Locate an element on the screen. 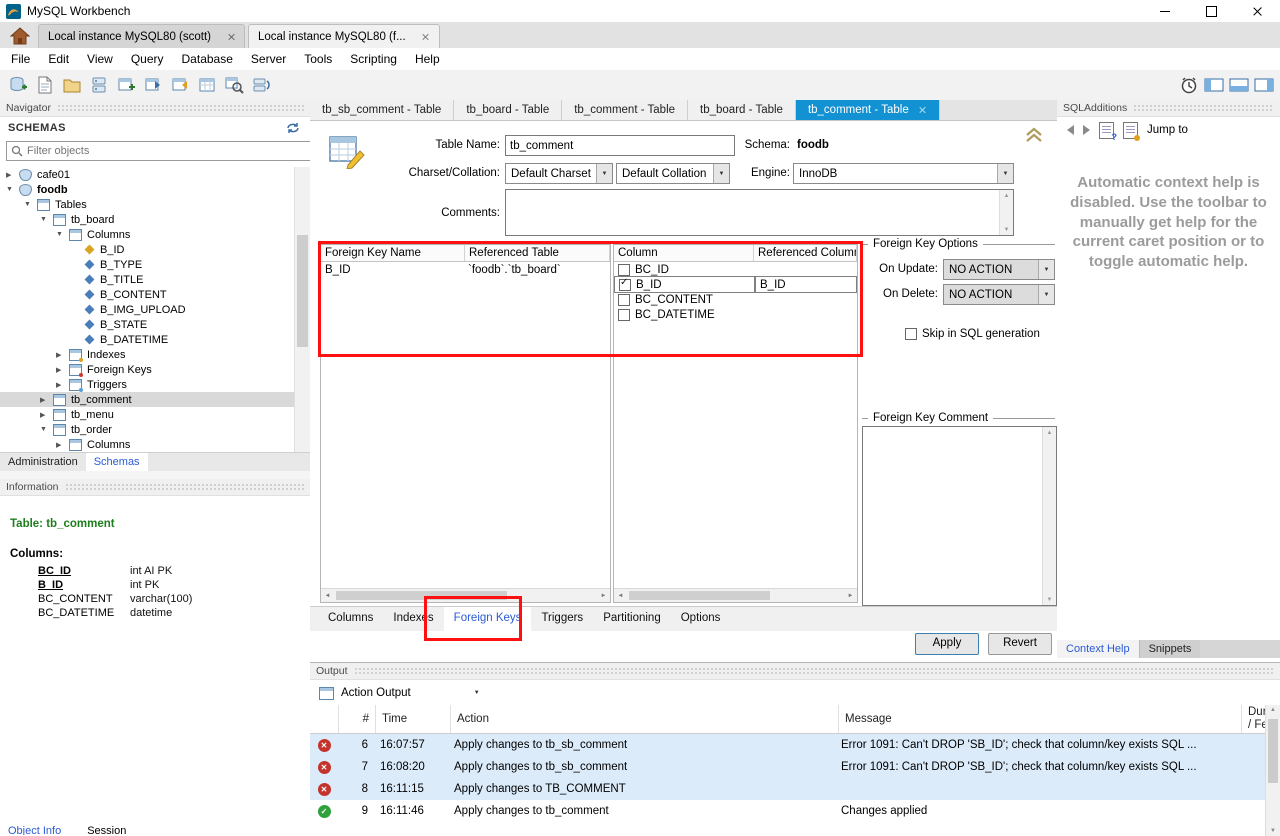  tree-item-triggers: Triggers is located at coordinates (155, 384).